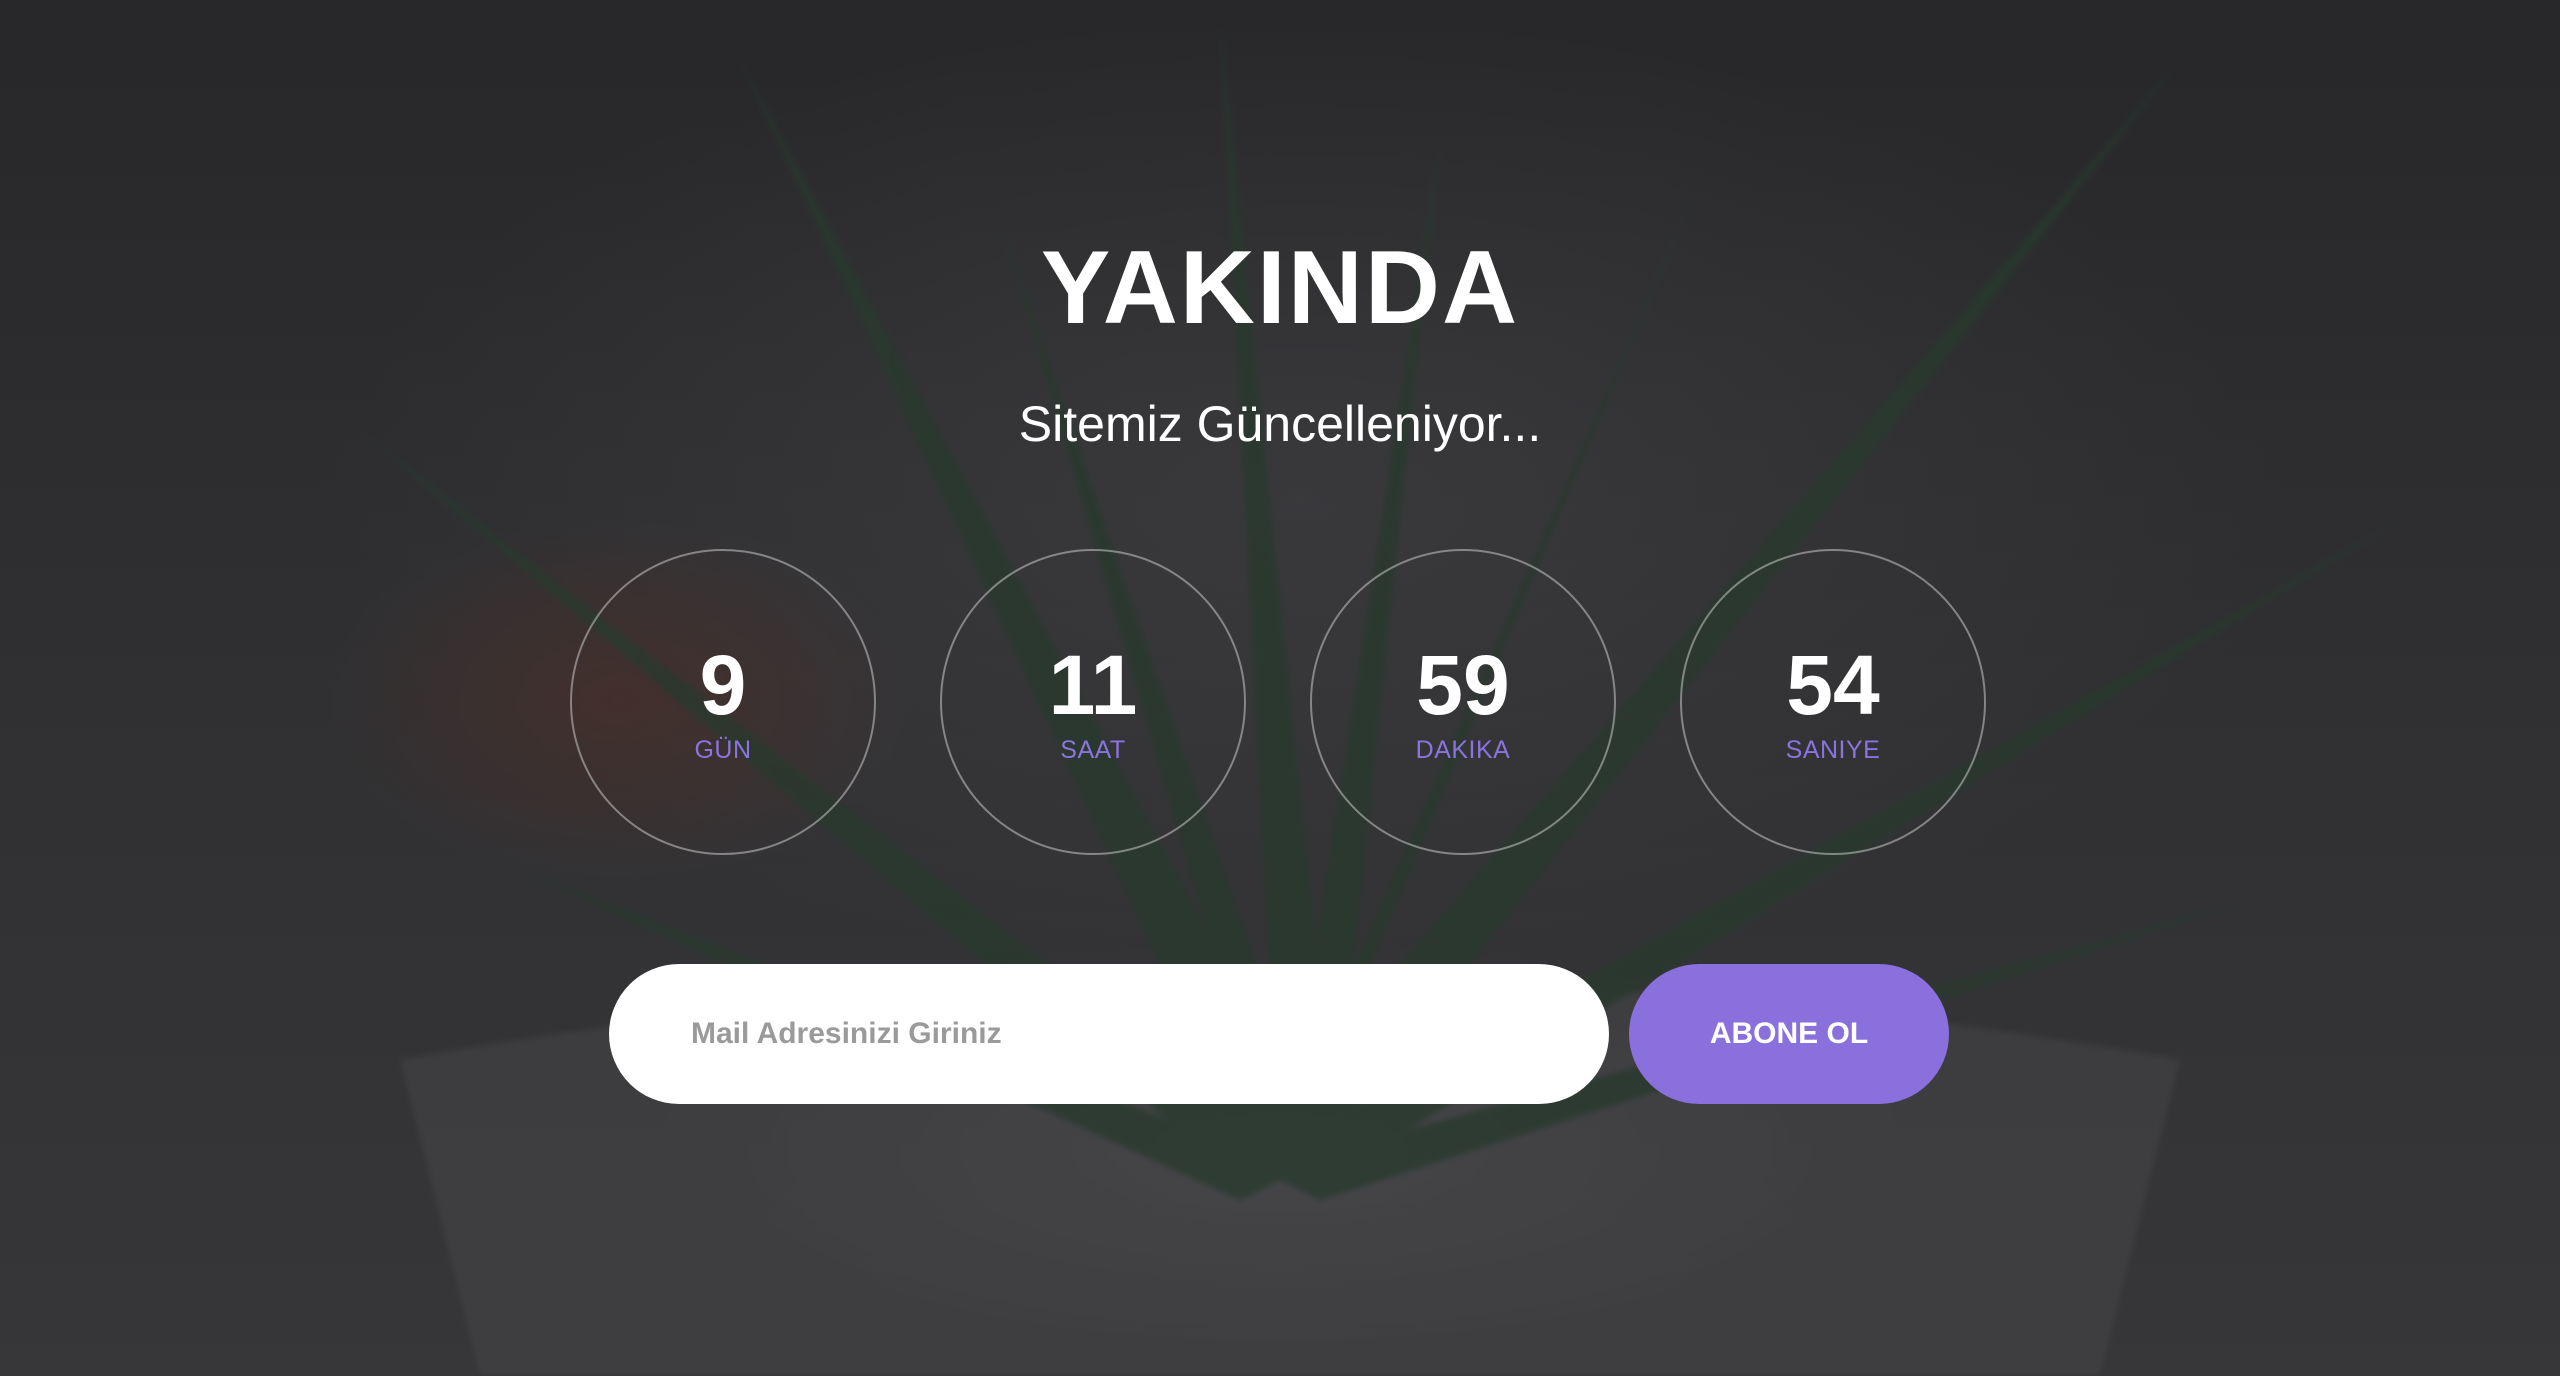  Describe the element at coordinates (723, 685) in the screenshot. I see `countdown-days-value: 9` at that location.